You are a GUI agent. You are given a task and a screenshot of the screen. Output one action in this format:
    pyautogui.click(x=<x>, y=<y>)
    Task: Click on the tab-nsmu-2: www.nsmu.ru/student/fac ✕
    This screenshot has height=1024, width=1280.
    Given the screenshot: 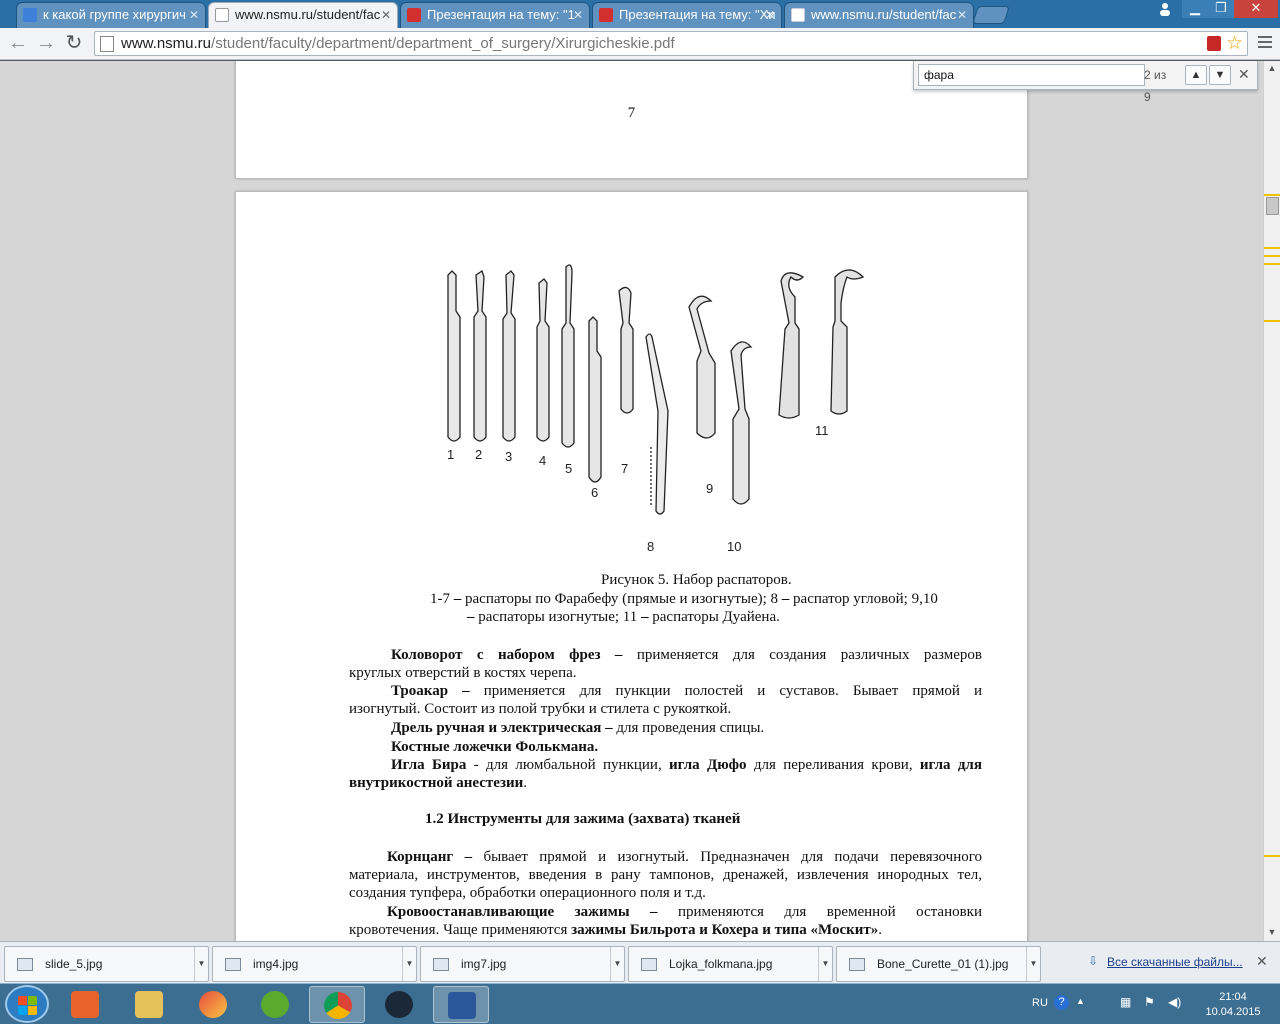 What is the action you would take?
    pyautogui.click(x=879, y=15)
    